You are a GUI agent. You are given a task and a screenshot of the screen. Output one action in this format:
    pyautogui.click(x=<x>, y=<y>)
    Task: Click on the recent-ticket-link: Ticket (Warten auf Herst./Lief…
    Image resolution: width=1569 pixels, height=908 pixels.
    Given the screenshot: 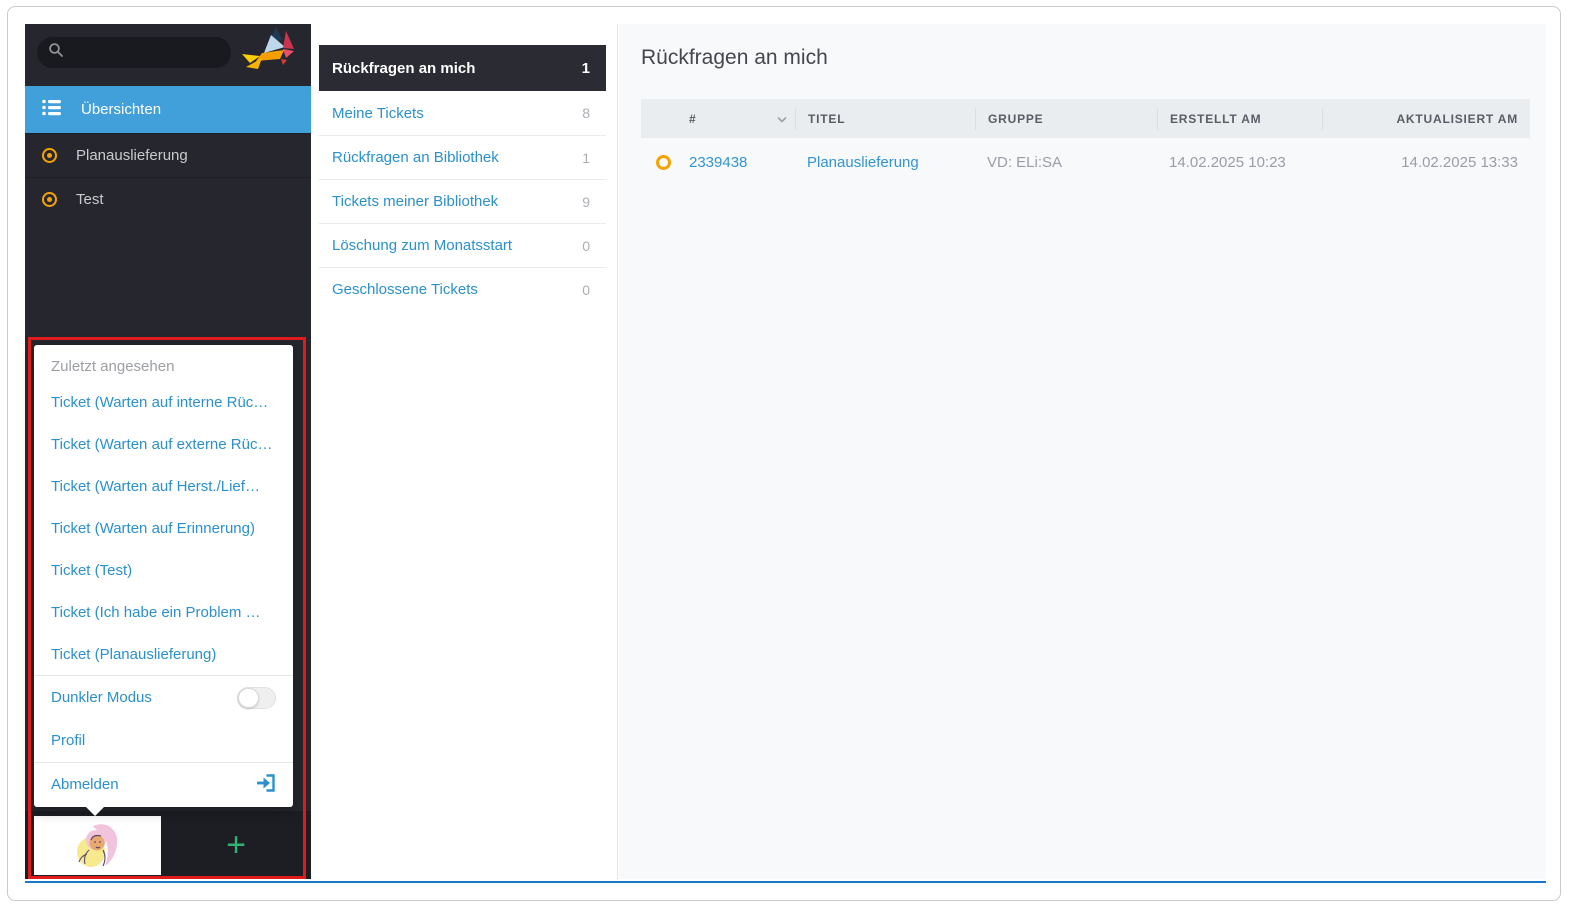 What is the action you would take?
    pyautogui.click(x=163, y=486)
    